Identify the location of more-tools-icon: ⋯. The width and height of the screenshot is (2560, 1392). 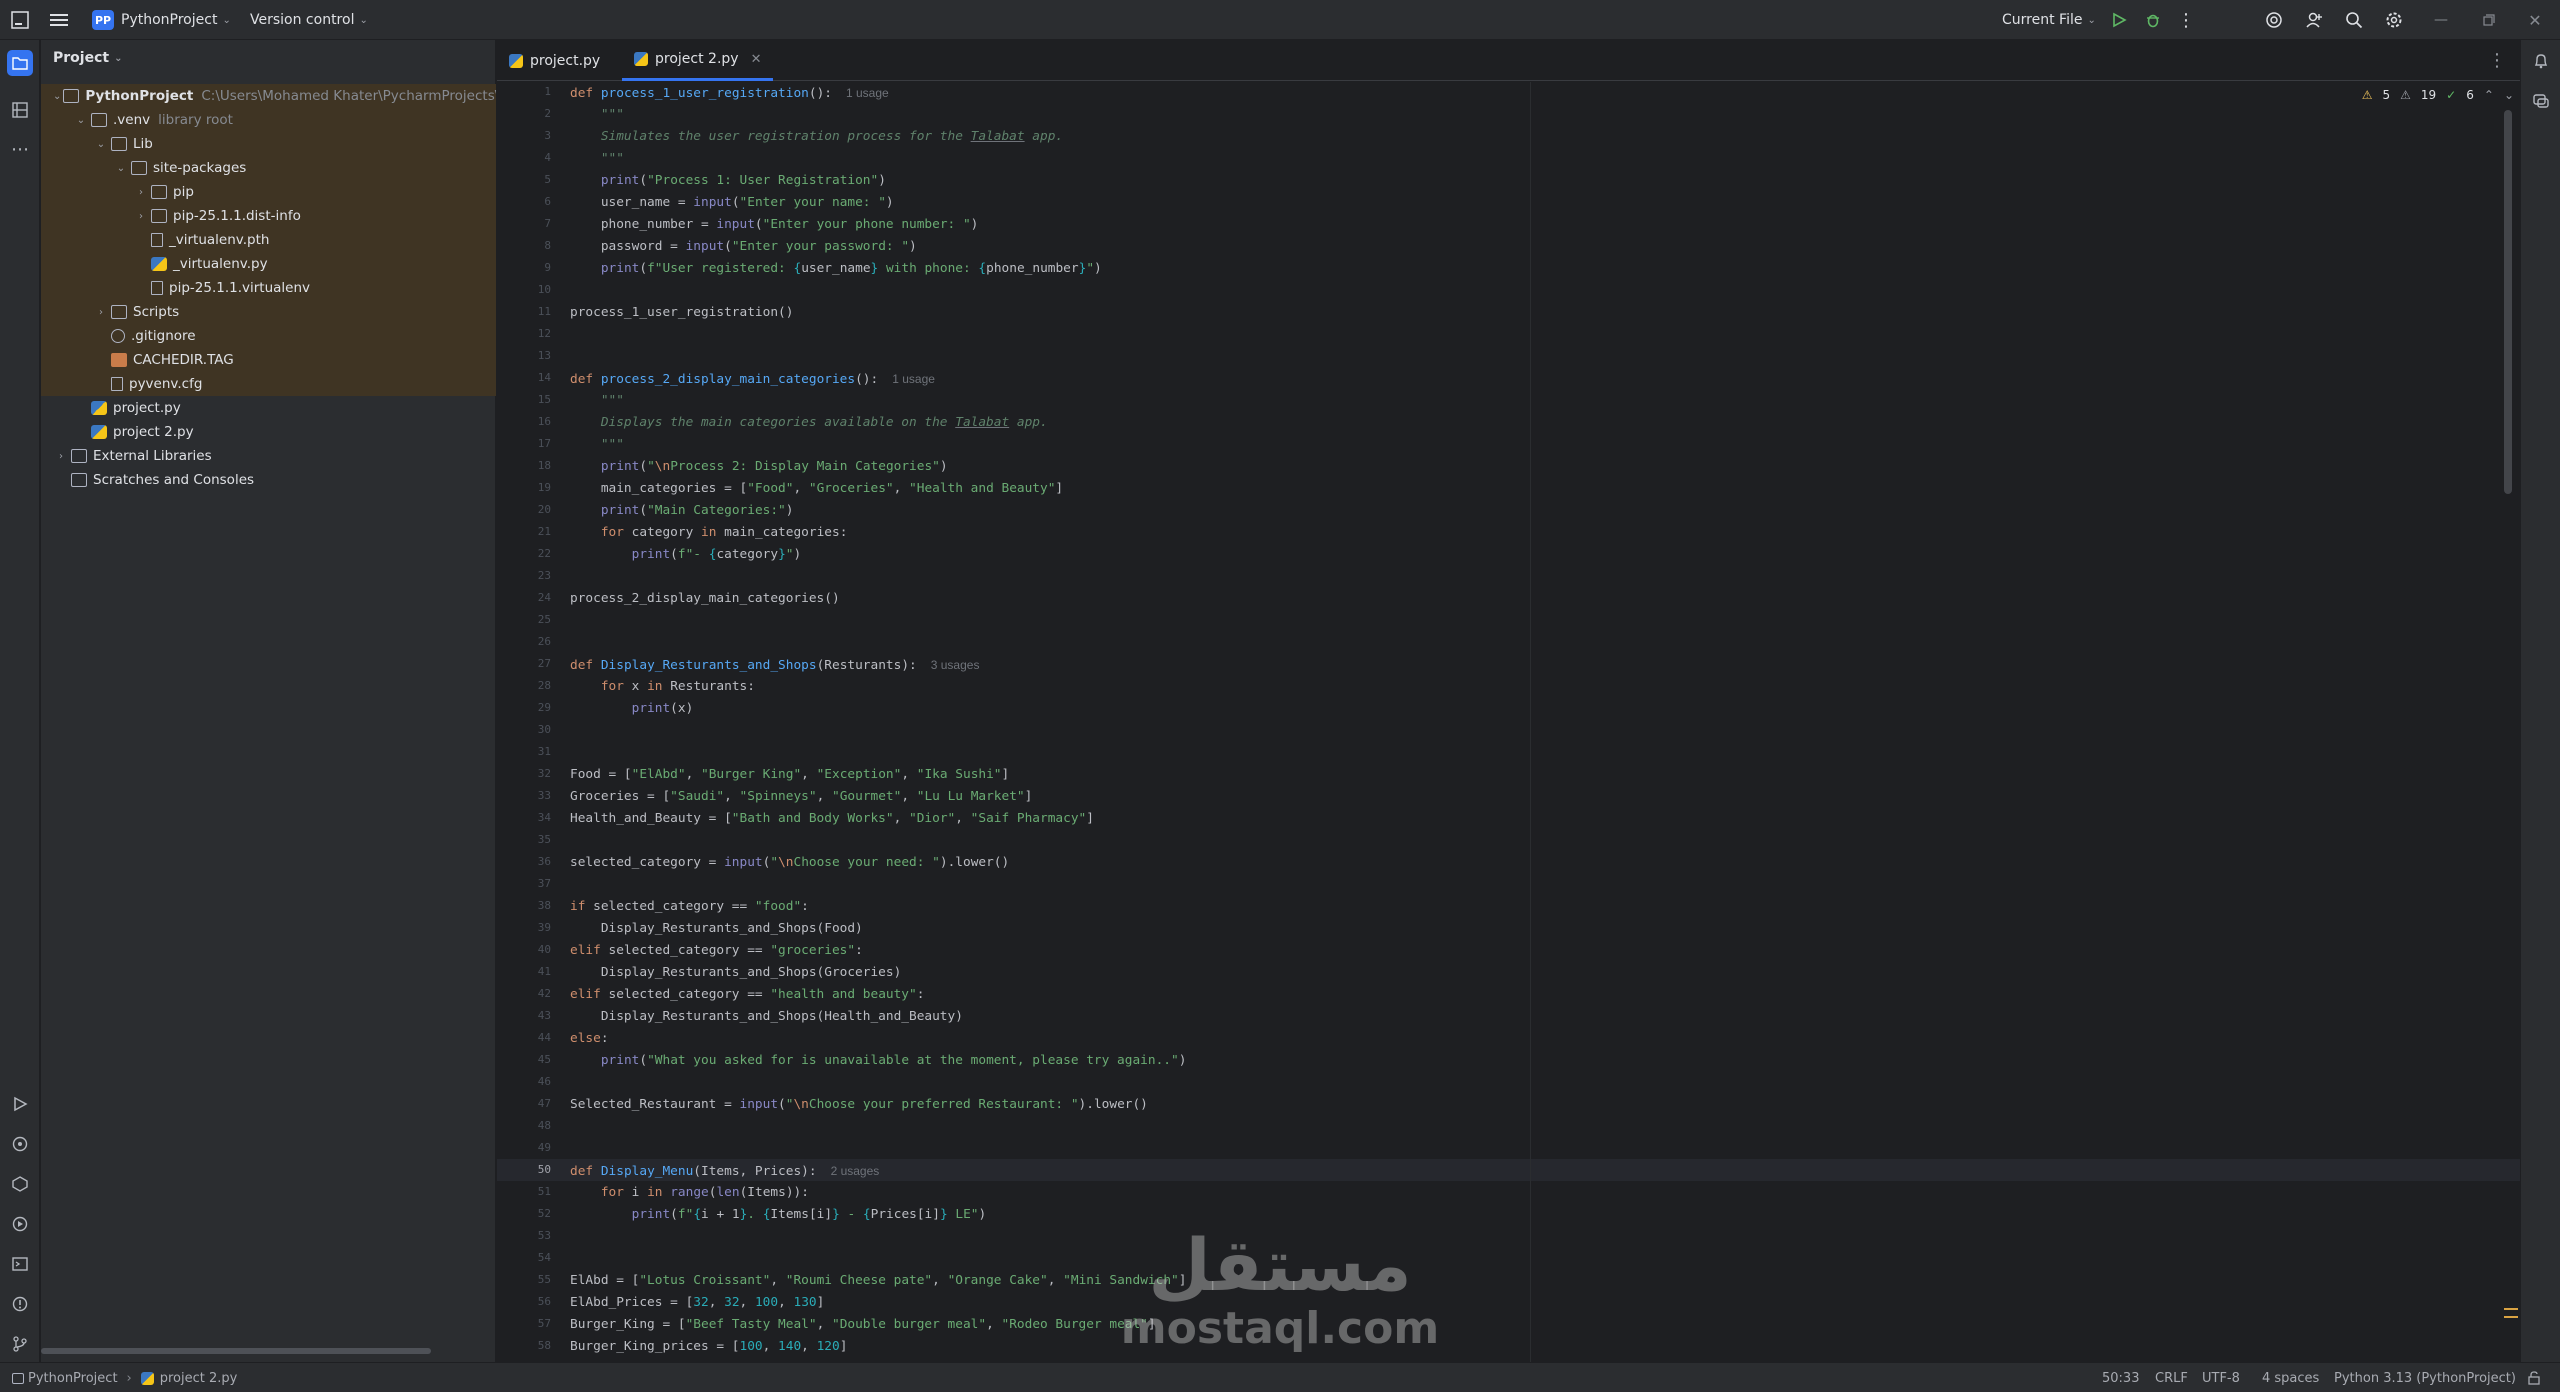
(20, 149).